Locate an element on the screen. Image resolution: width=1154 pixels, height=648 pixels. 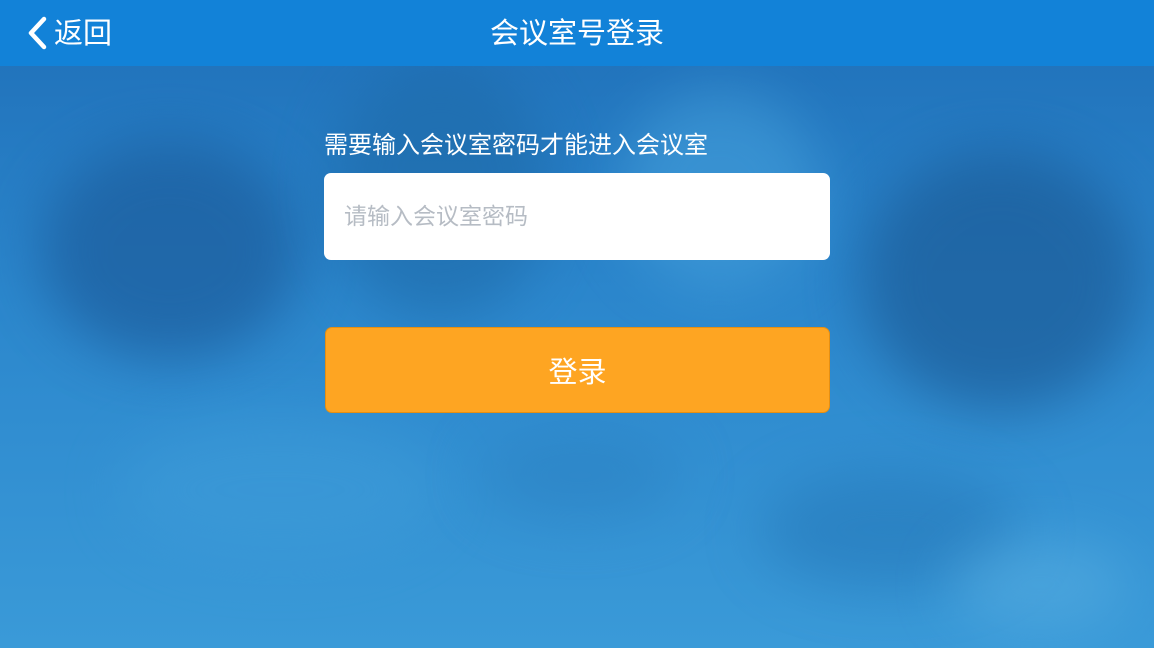
top-navigation-bar: 返回 会议室号登录 is located at coordinates (577, 33).